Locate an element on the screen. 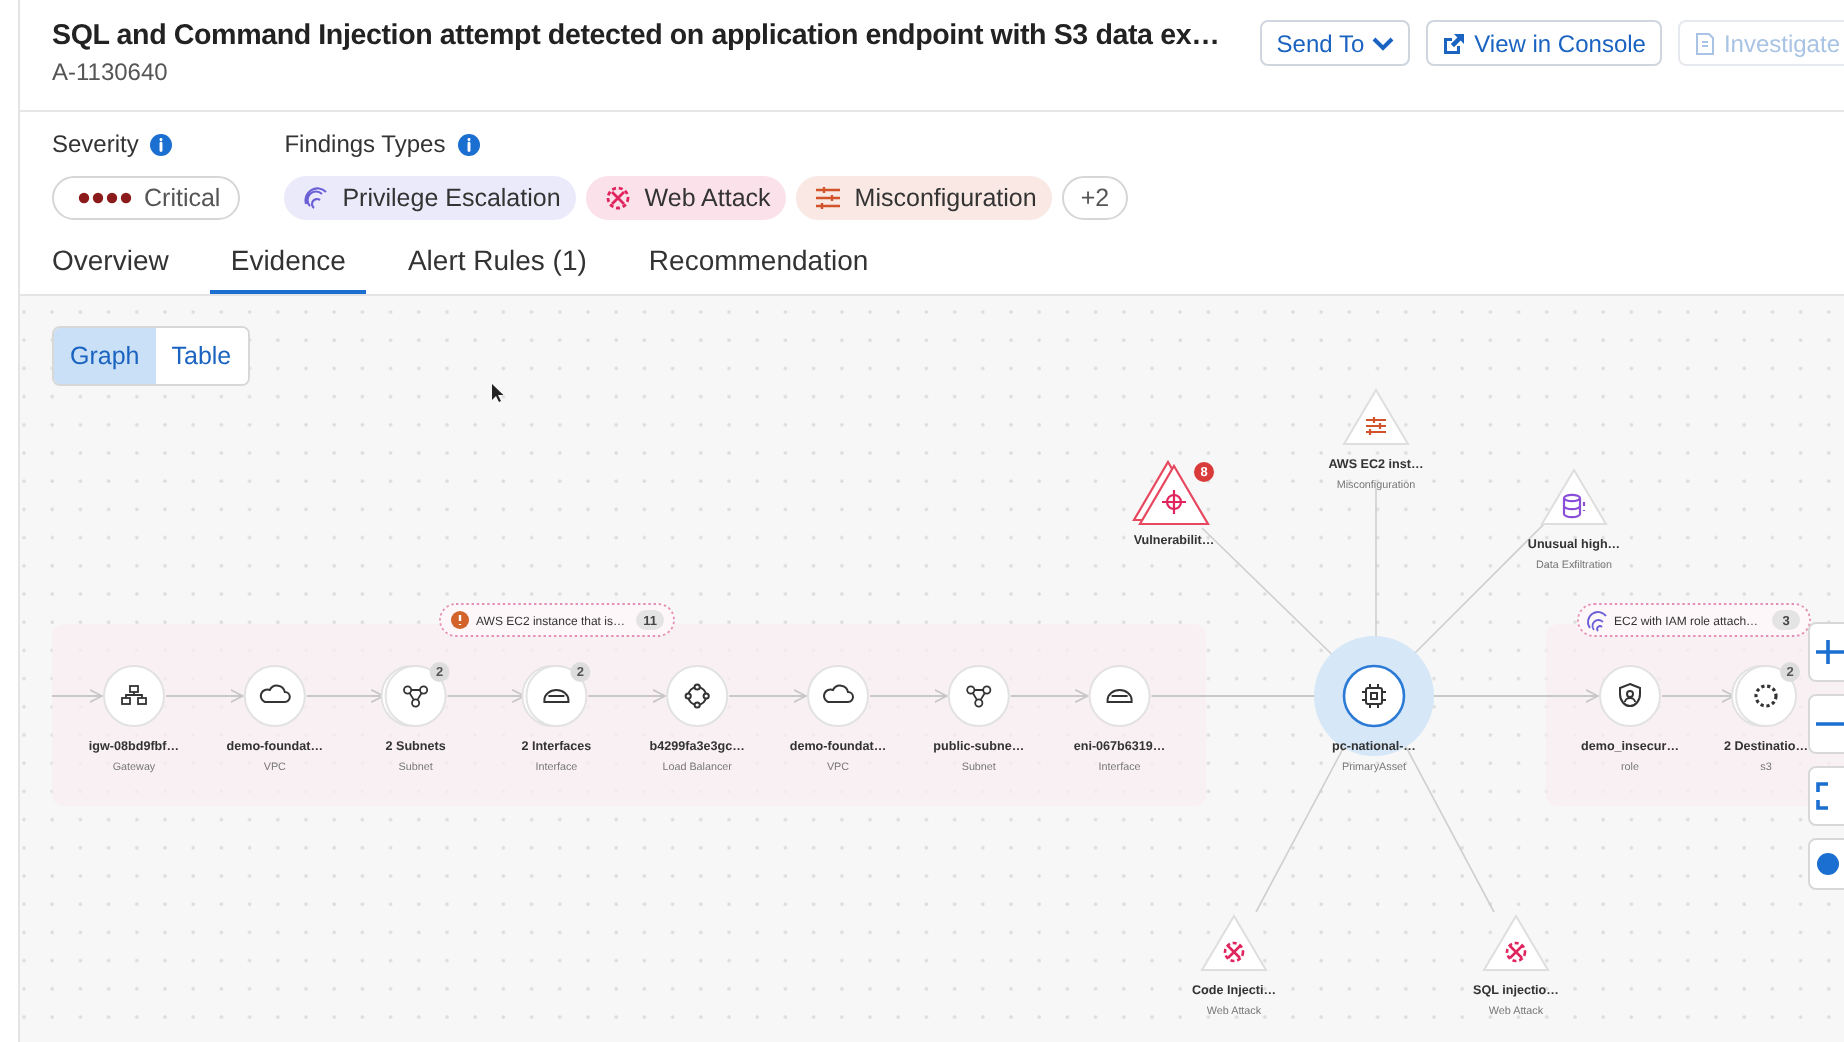 The image size is (1844, 1042). warning-icon is located at coordinates (460, 620).